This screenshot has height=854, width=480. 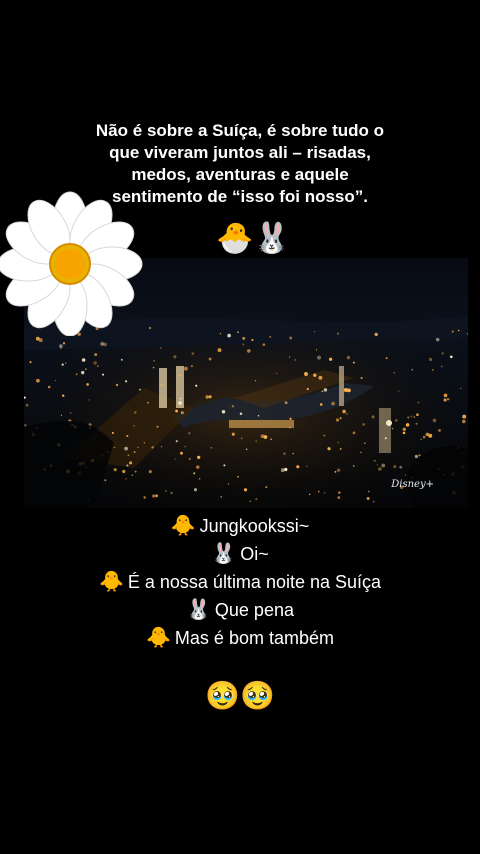 I want to click on daisy-center-inner, so click(x=70, y=264).